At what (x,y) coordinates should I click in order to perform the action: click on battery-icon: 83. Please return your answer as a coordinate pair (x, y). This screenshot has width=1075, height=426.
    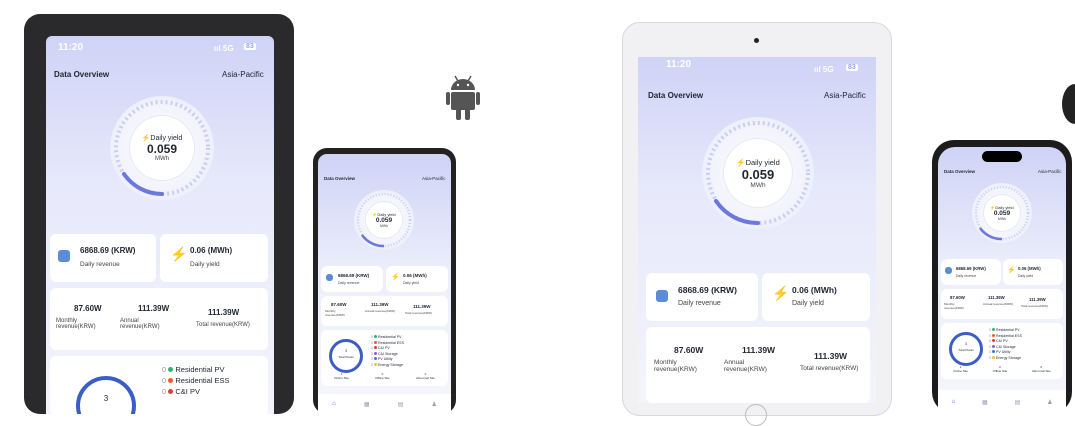
    Looking at the image, I should click on (250, 46).